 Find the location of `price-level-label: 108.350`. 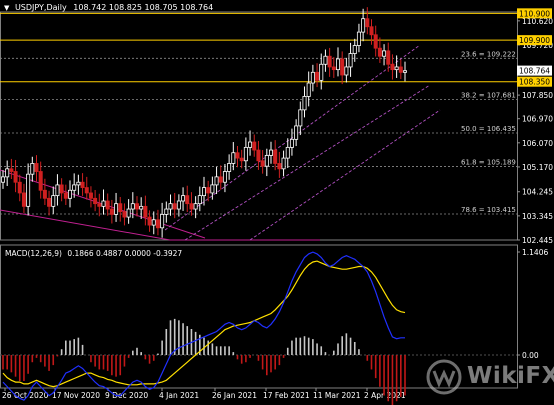

price-level-label: 108.350 is located at coordinates (534, 82).